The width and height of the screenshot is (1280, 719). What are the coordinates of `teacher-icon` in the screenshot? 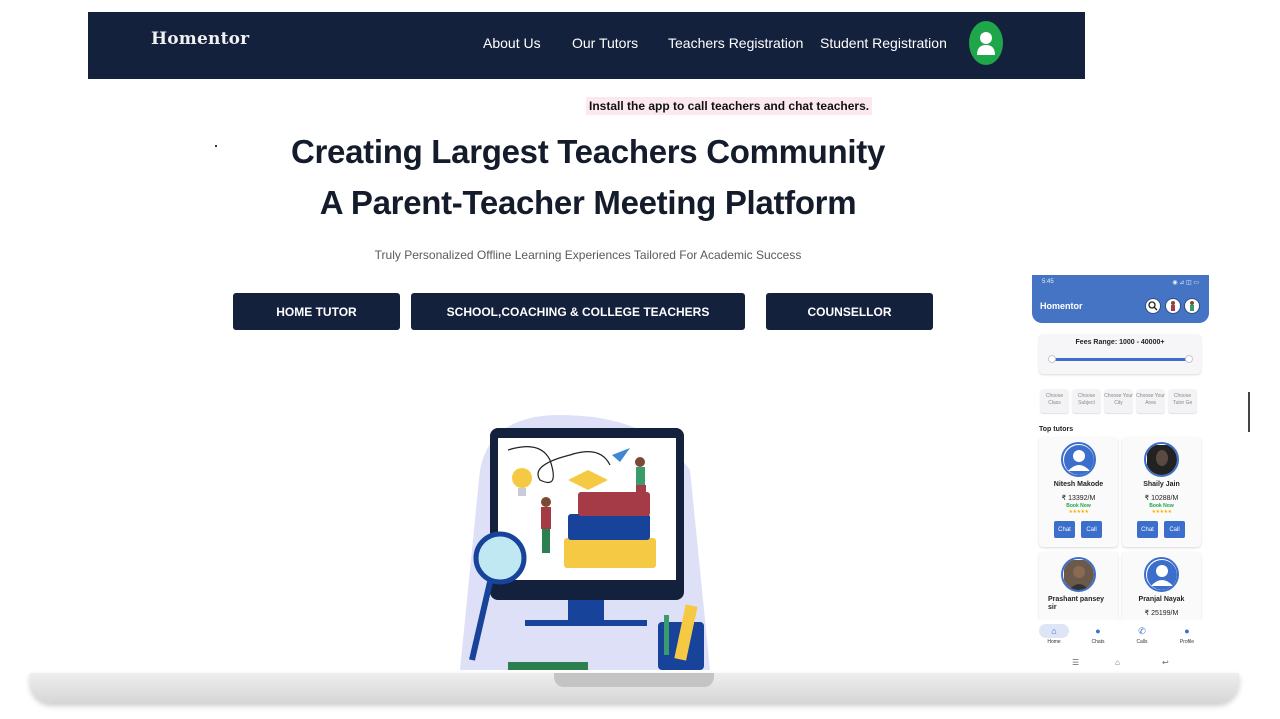 It's located at (1173, 306).